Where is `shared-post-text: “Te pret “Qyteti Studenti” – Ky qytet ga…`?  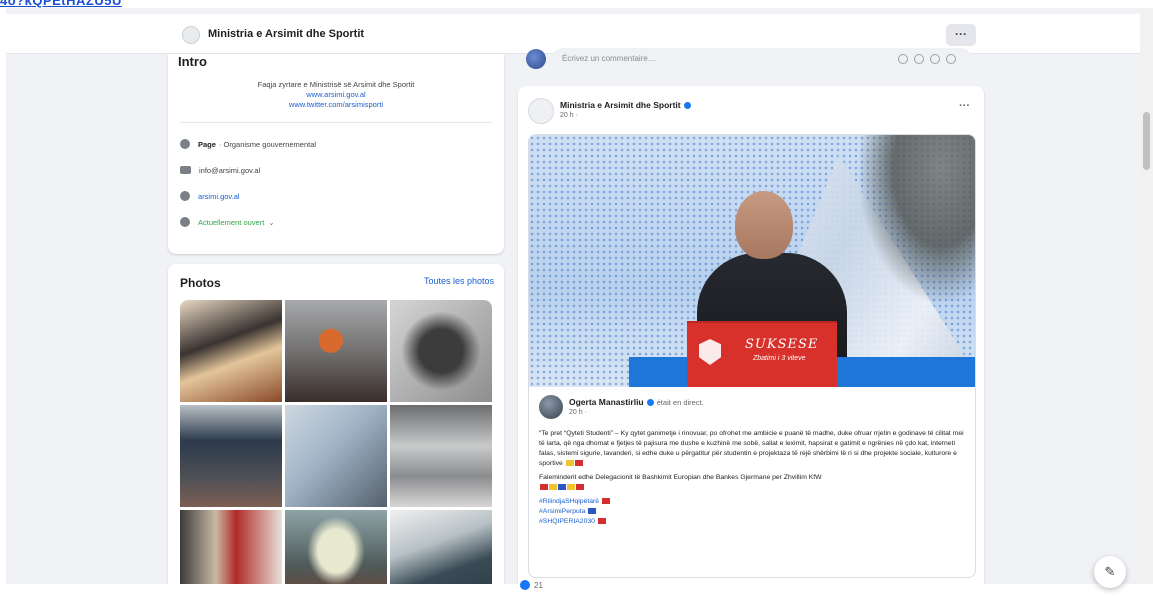 shared-post-text: “Te pret “Qyteti Studenti” – Ky qytet ga… is located at coordinates (754, 478).